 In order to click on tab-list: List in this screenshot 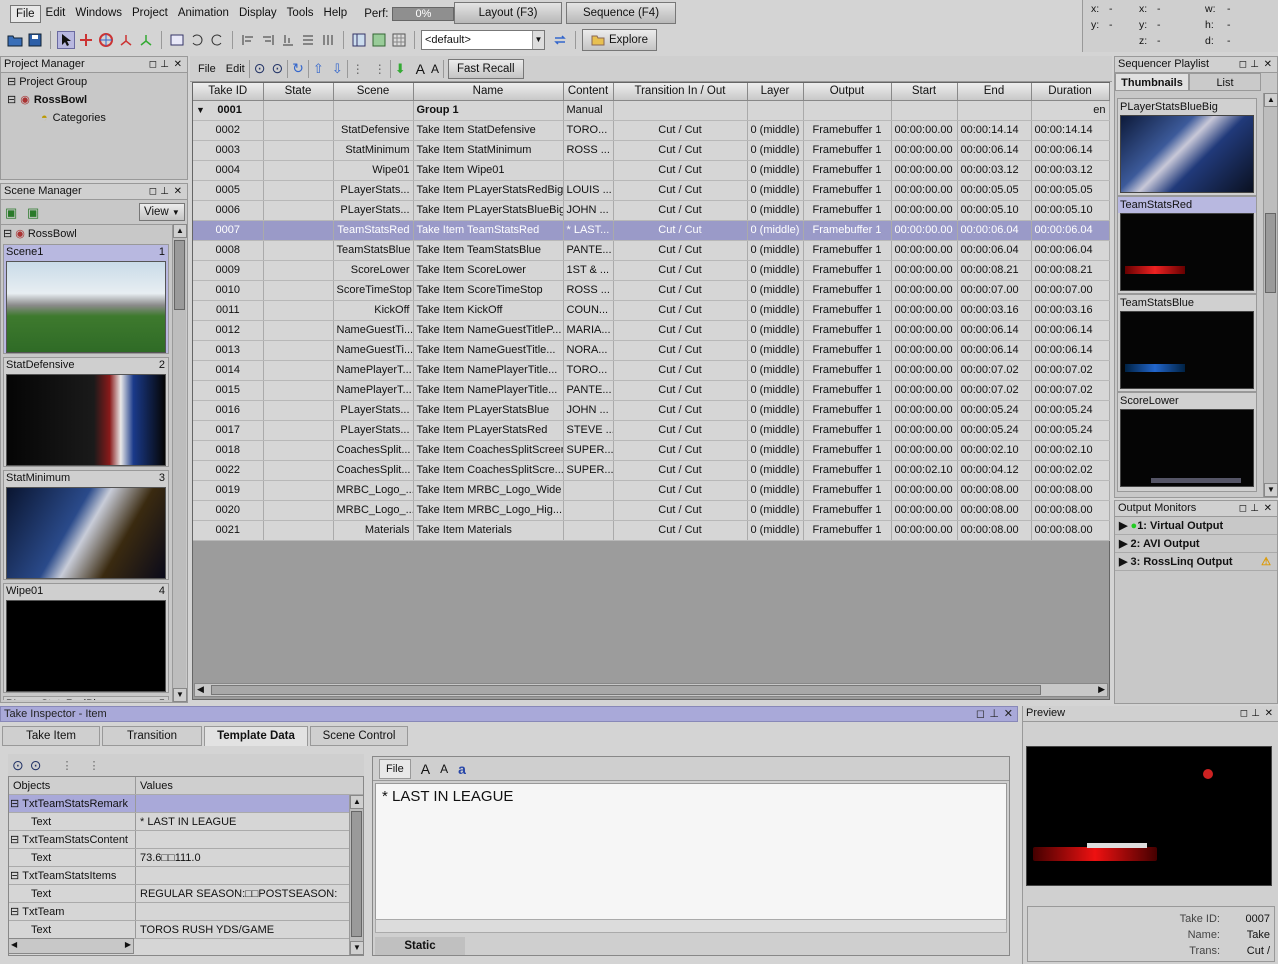, I will do `click(1225, 82)`.